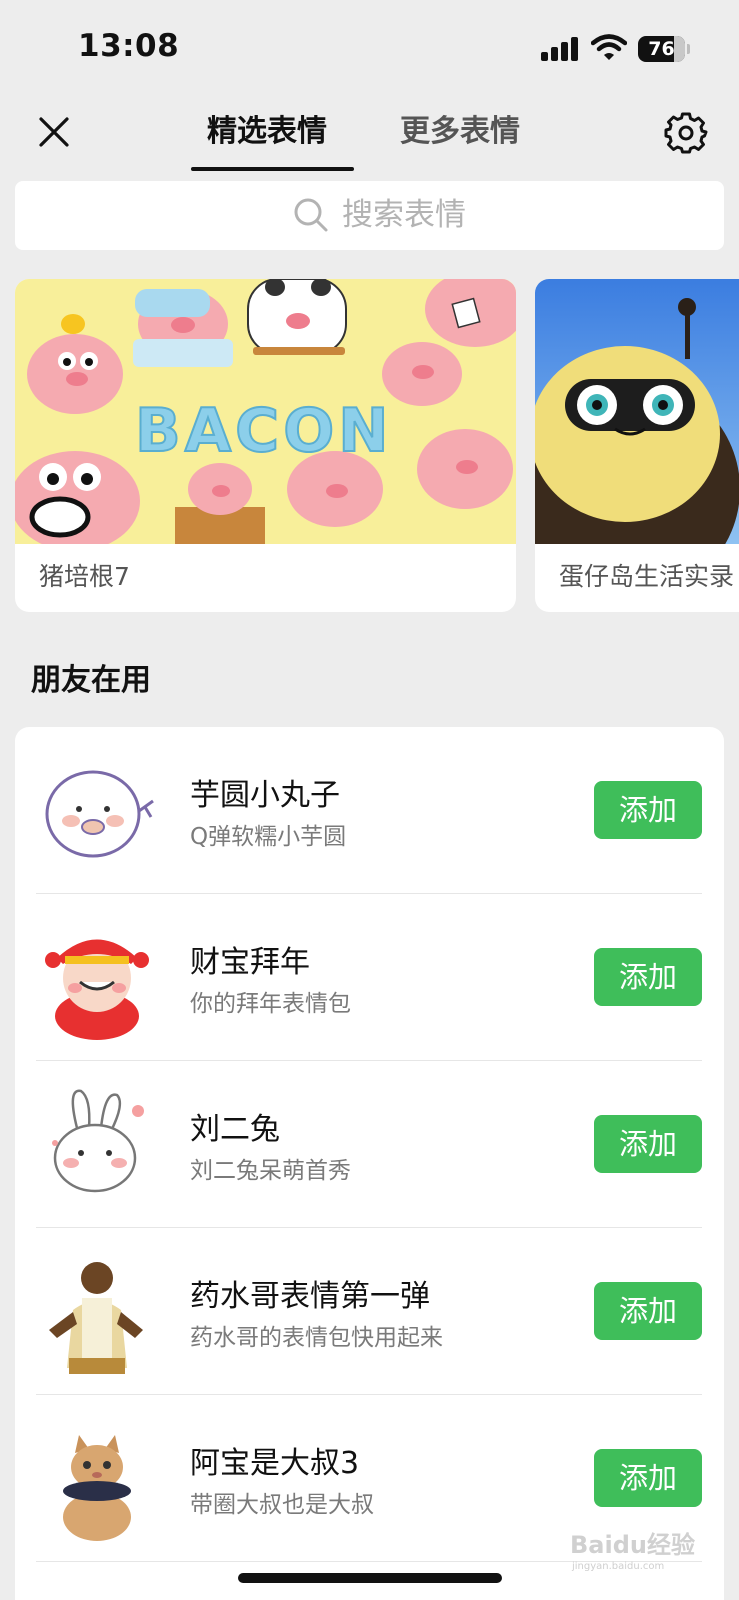 This screenshot has width=739, height=1600. What do you see at coordinates (84, 576) in the screenshot?
I see `banner-title: 猪培根7` at bounding box center [84, 576].